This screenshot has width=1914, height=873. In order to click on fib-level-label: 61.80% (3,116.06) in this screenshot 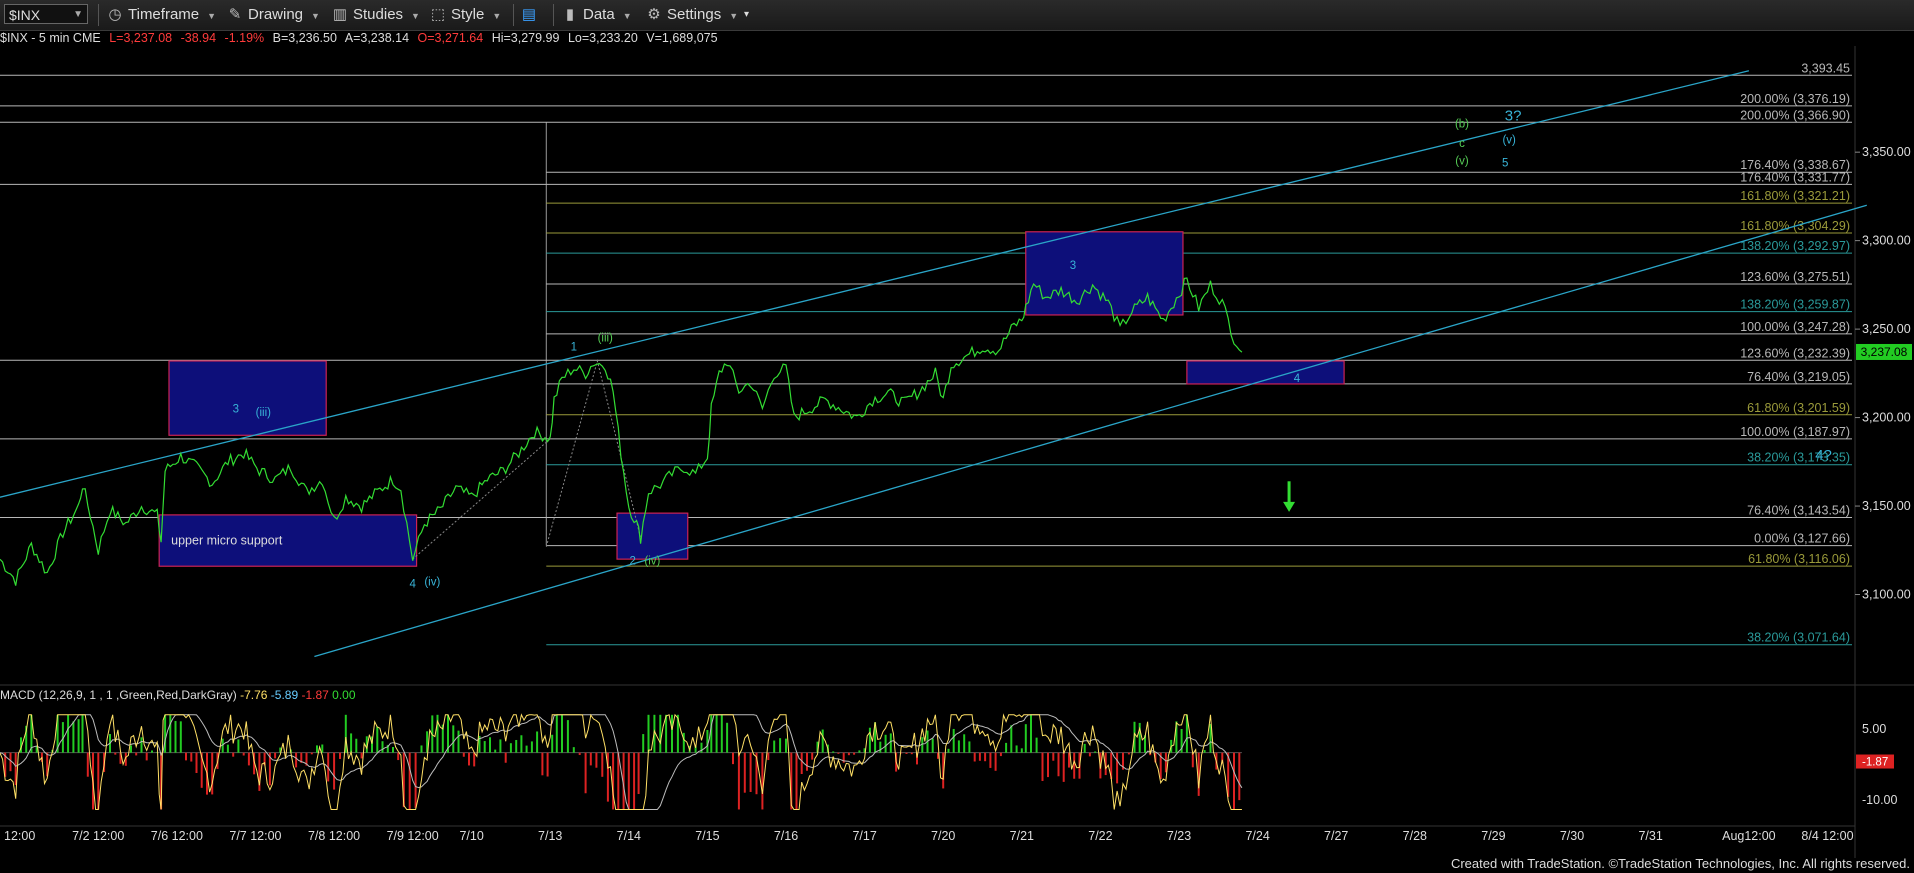, I will do `click(1799, 559)`.